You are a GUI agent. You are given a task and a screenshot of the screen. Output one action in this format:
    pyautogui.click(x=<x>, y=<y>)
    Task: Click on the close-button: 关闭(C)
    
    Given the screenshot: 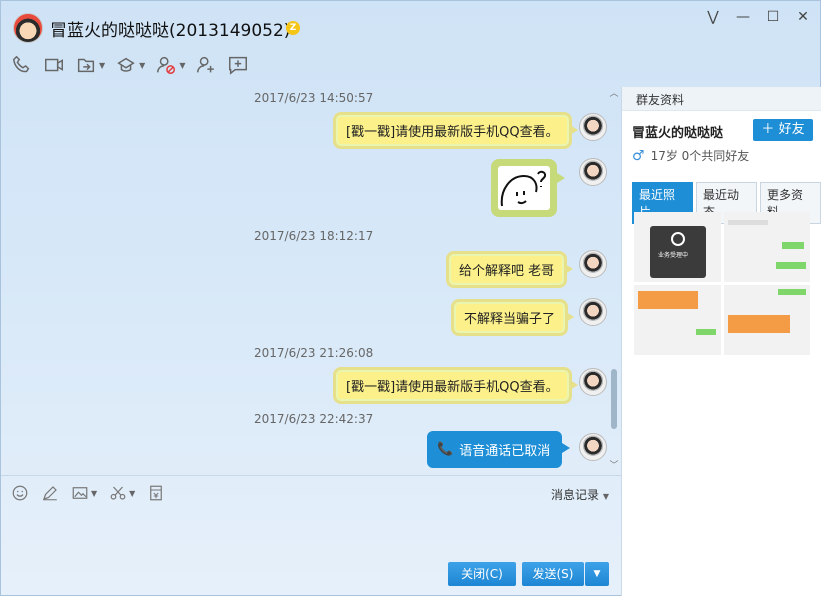 What is the action you would take?
    pyautogui.click(x=482, y=574)
    